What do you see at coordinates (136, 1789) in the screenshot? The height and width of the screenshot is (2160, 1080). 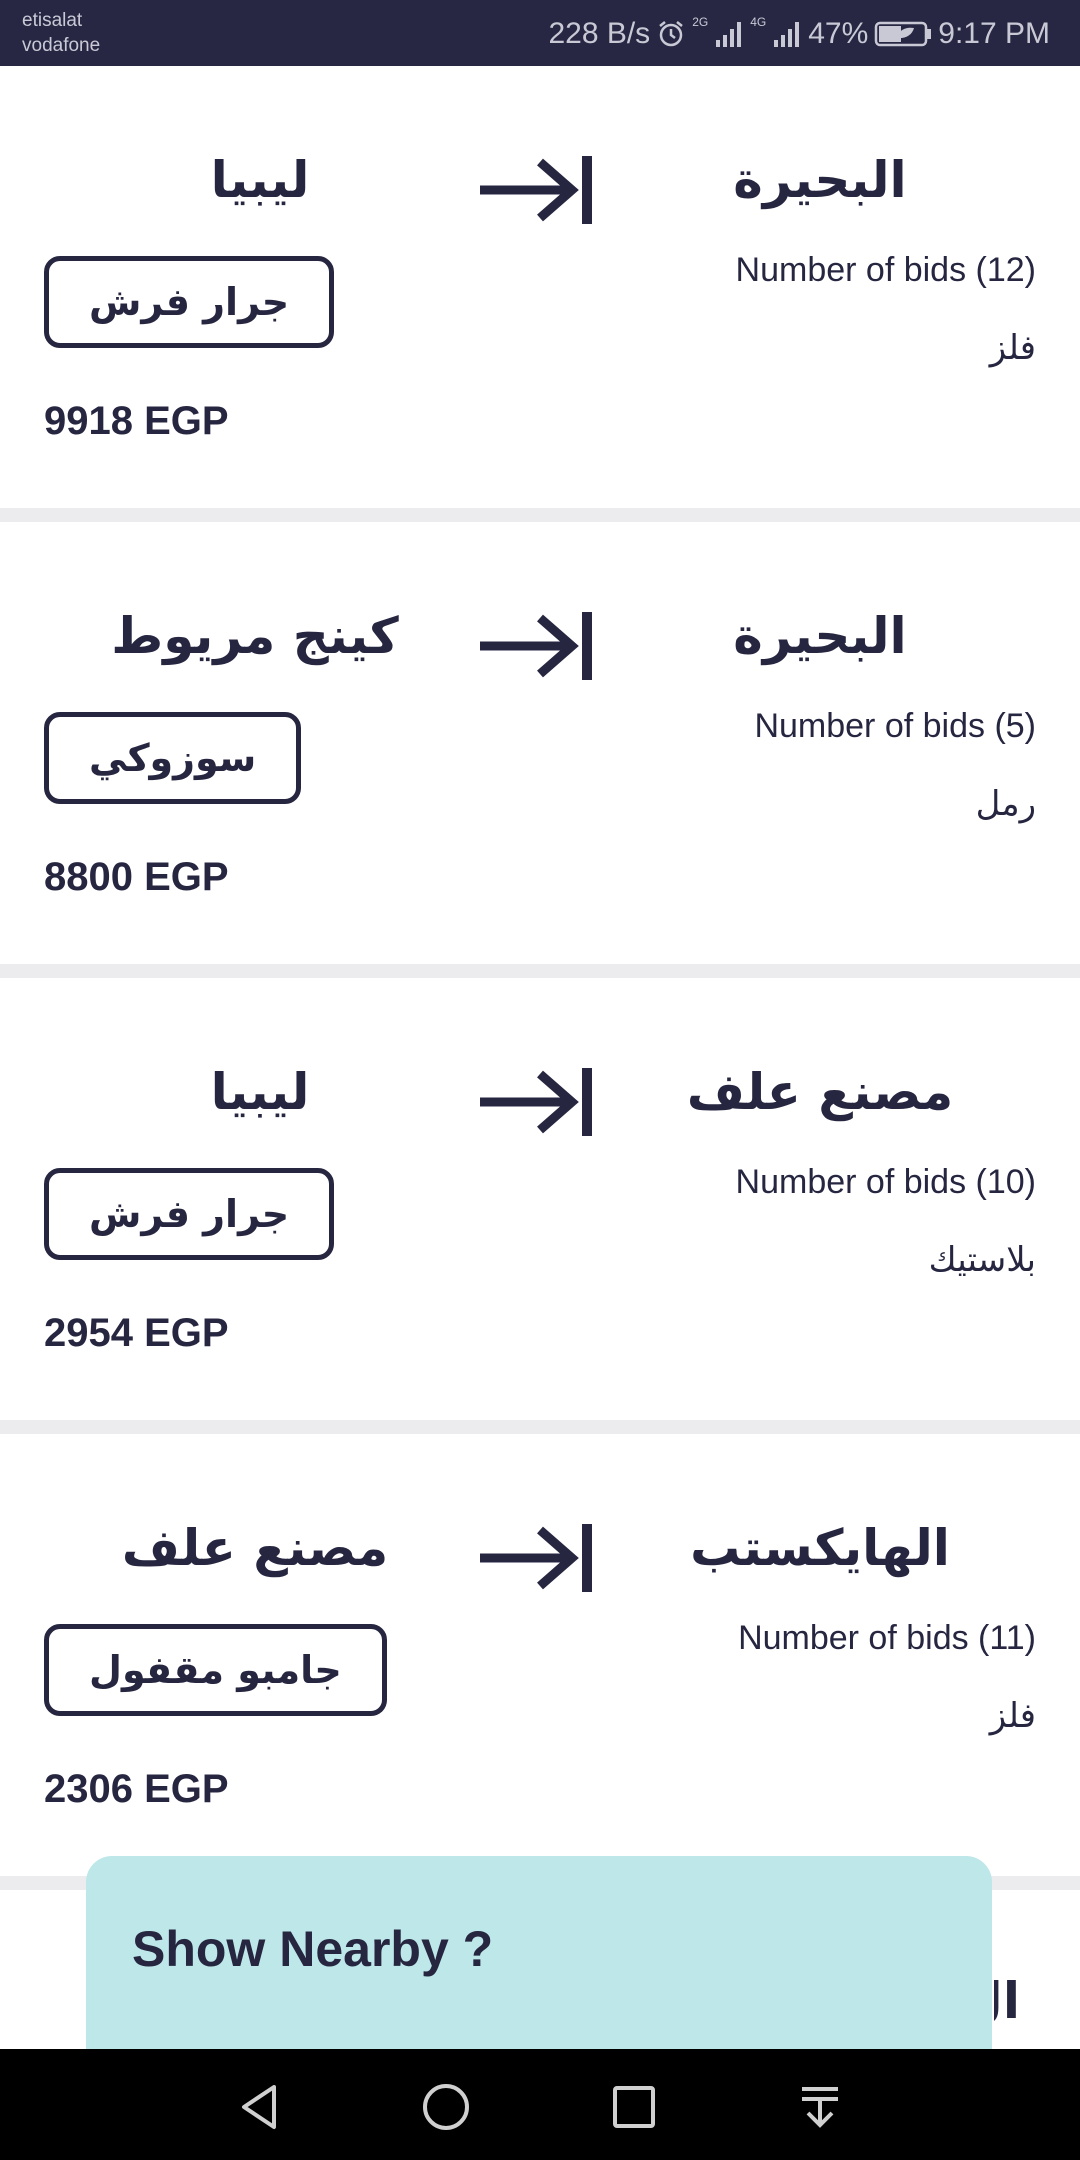 I see `price: 2306 EGP` at bounding box center [136, 1789].